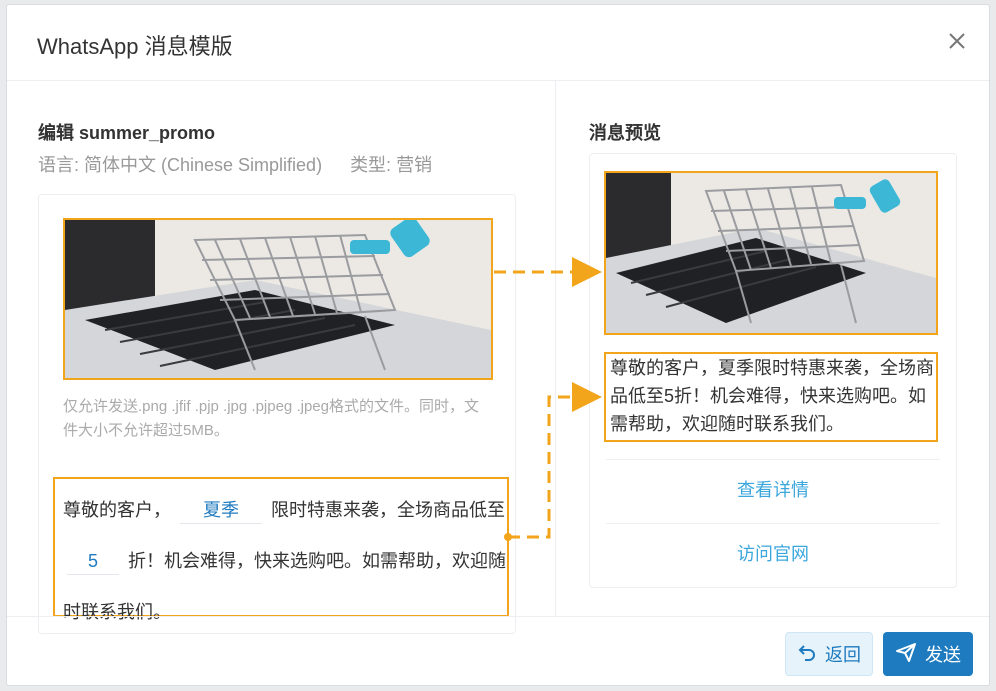 This screenshot has height=691, width=996. I want to click on preview-title: 消息预览, so click(625, 133).